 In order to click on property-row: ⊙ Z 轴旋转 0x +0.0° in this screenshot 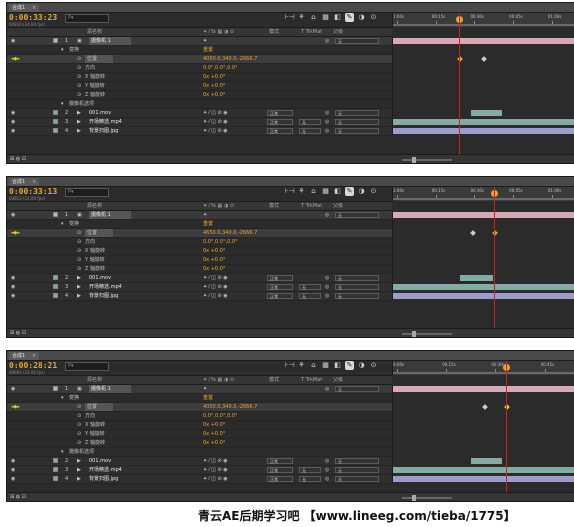, I will do `click(199, 95)`.